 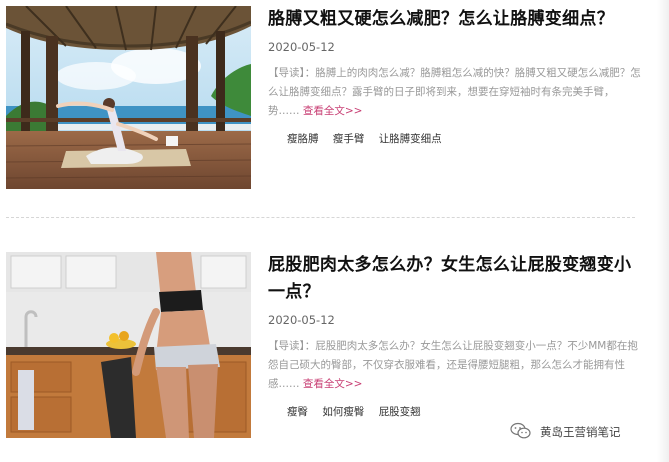 What do you see at coordinates (410, 139) in the screenshot?
I see `tag-link: 让胳膊变细点` at bounding box center [410, 139].